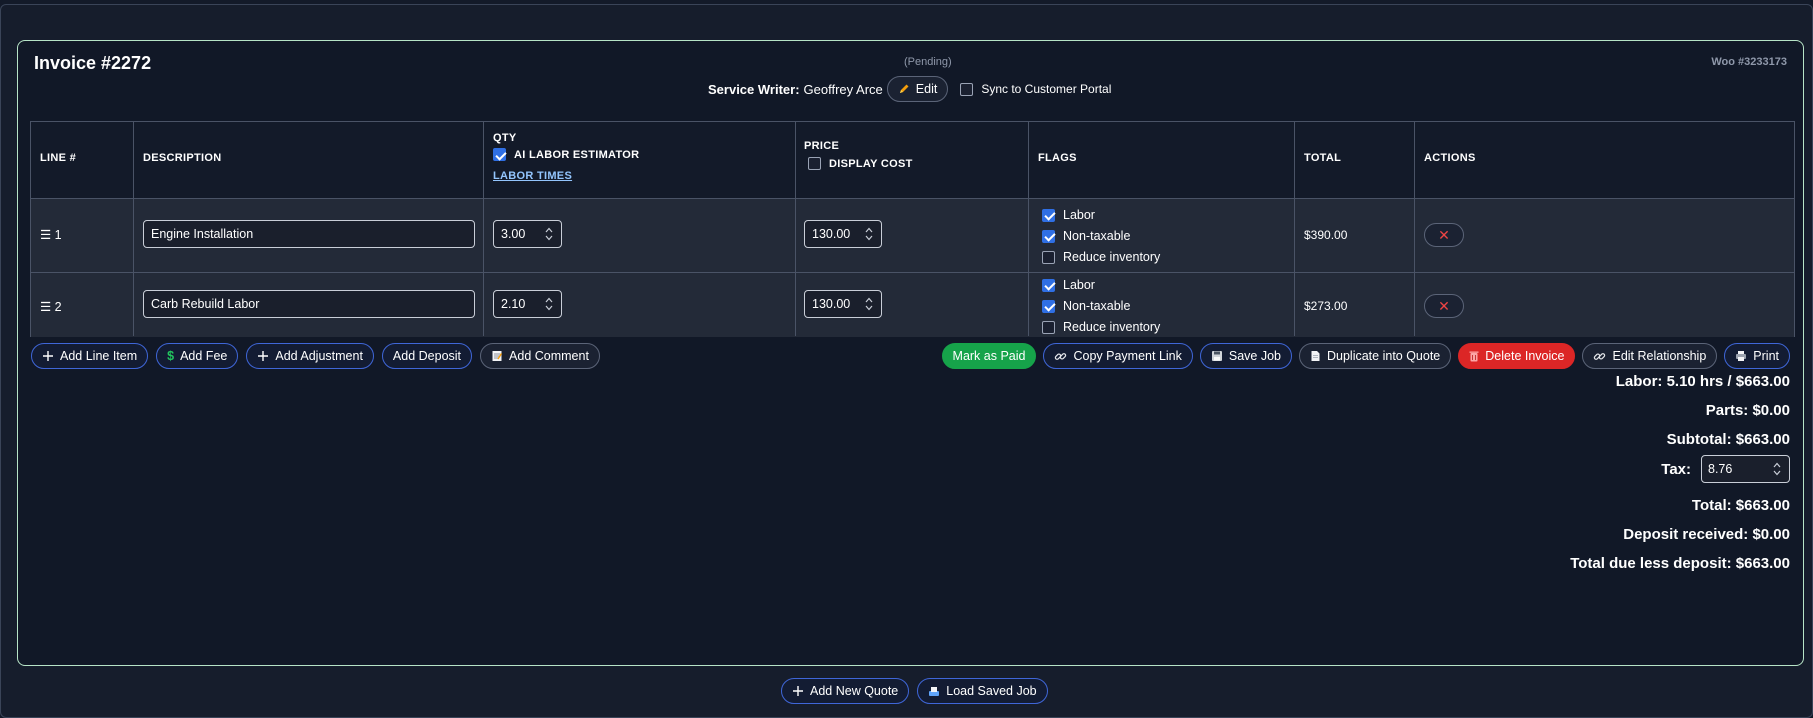 The width and height of the screenshot is (1813, 718). What do you see at coordinates (754, 89) in the screenshot?
I see `service-writer-label: Service Writer:` at bounding box center [754, 89].